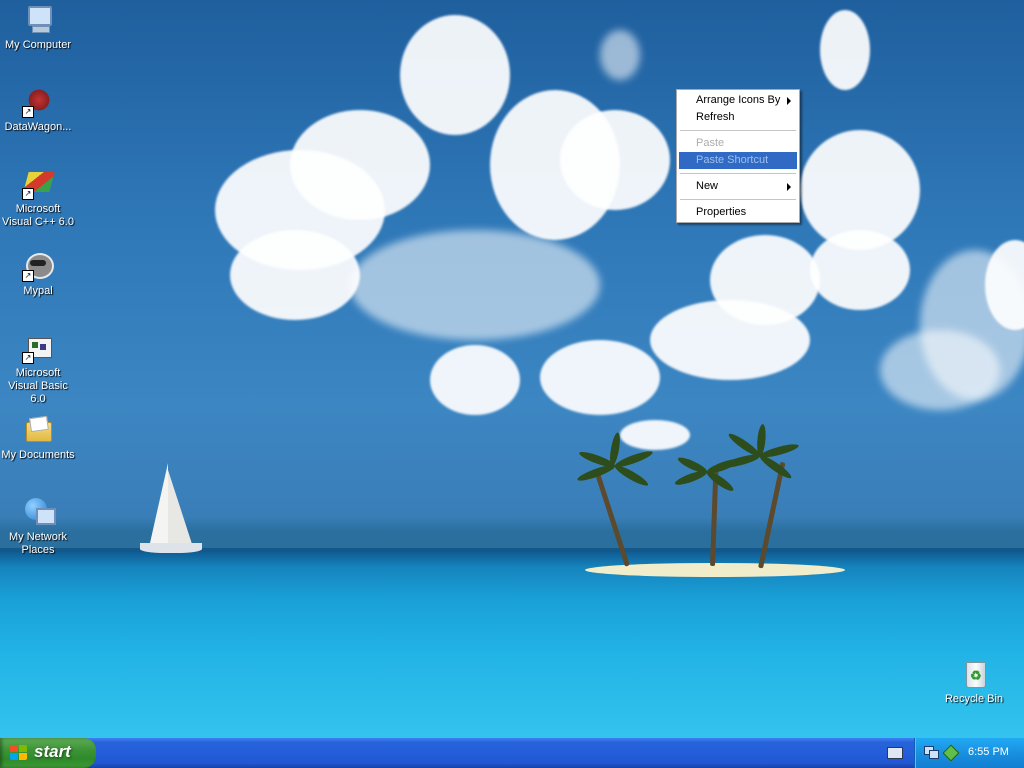  I want to click on system-tray: 6:55 PM, so click(969, 753).